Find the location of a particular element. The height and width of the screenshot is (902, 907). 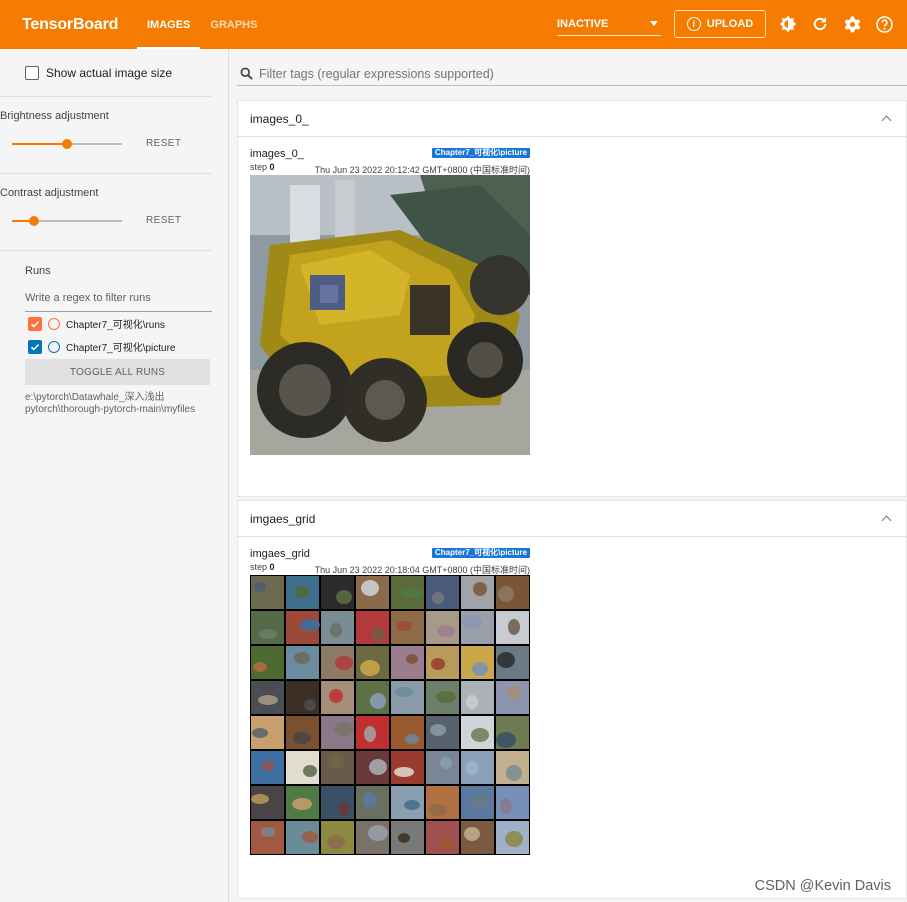

image-grid is located at coordinates (390, 715).